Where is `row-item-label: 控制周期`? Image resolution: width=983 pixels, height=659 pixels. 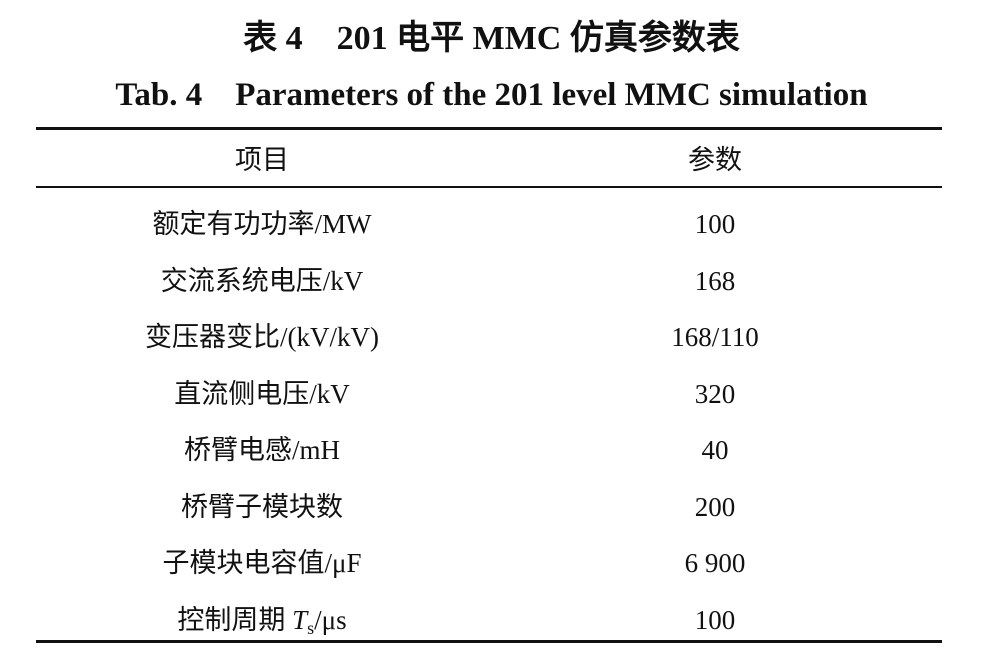 row-item-label: 控制周期 is located at coordinates (235, 619).